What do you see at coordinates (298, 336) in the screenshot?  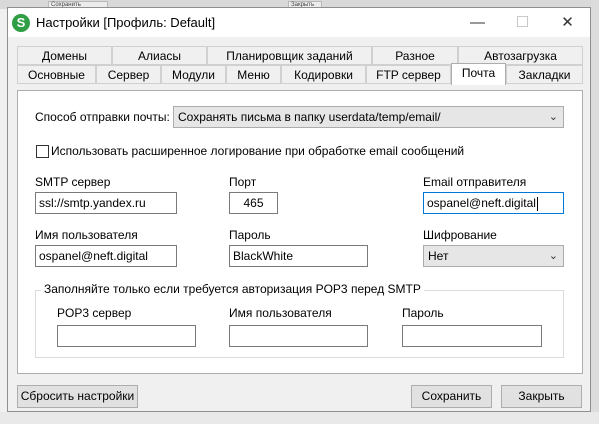 I see `pop3-username-input` at bounding box center [298, 336].